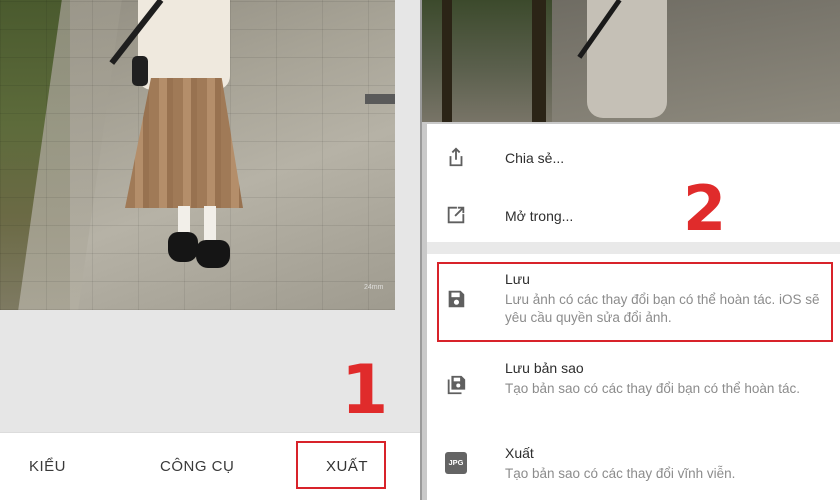 Image resolution: width=840 pixels, height=500 pixels. What do you see at coordinates (544, 368) in the screenshot?
I see `menu-label-save-copy: Lưu bản sao` at bounding box center [544, 368].